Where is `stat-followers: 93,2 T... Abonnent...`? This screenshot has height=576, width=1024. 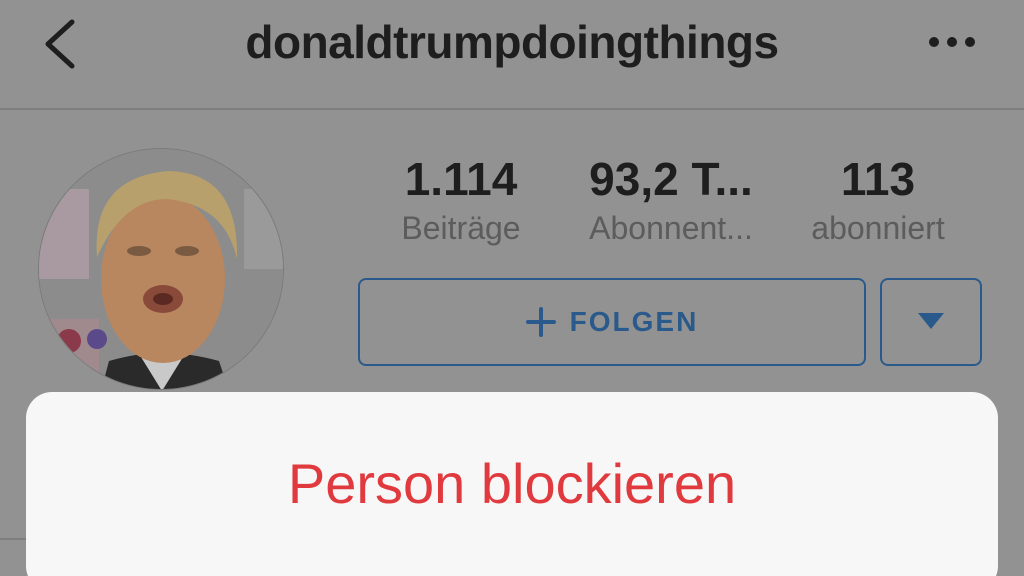 stat-followers: 93,2 T... Abonnent... is located at coordinates (671, 199).